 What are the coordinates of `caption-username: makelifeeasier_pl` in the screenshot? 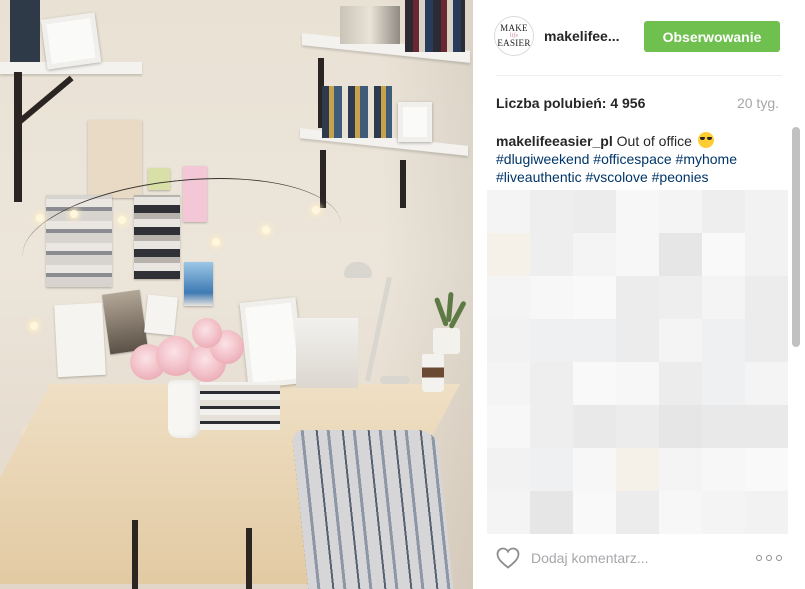 It's located at (554, 141).